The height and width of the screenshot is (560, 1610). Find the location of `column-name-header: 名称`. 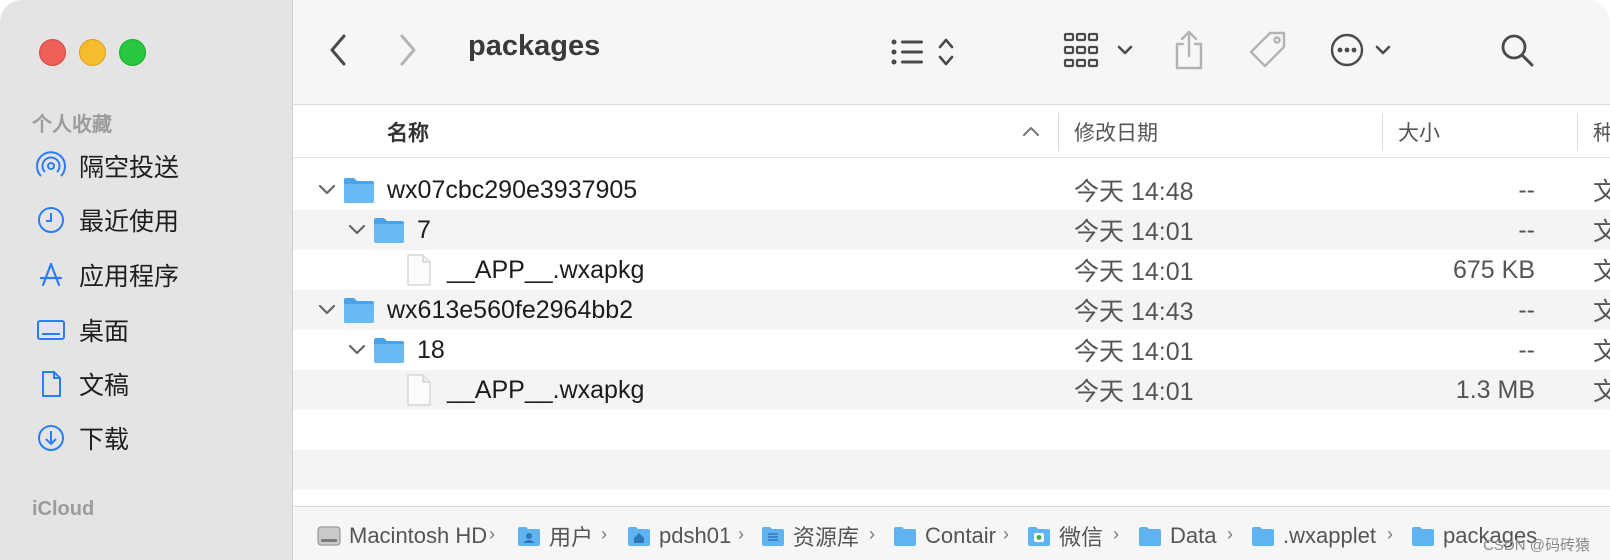

column-name-header: 名称 is located at coordinates (408, 132).